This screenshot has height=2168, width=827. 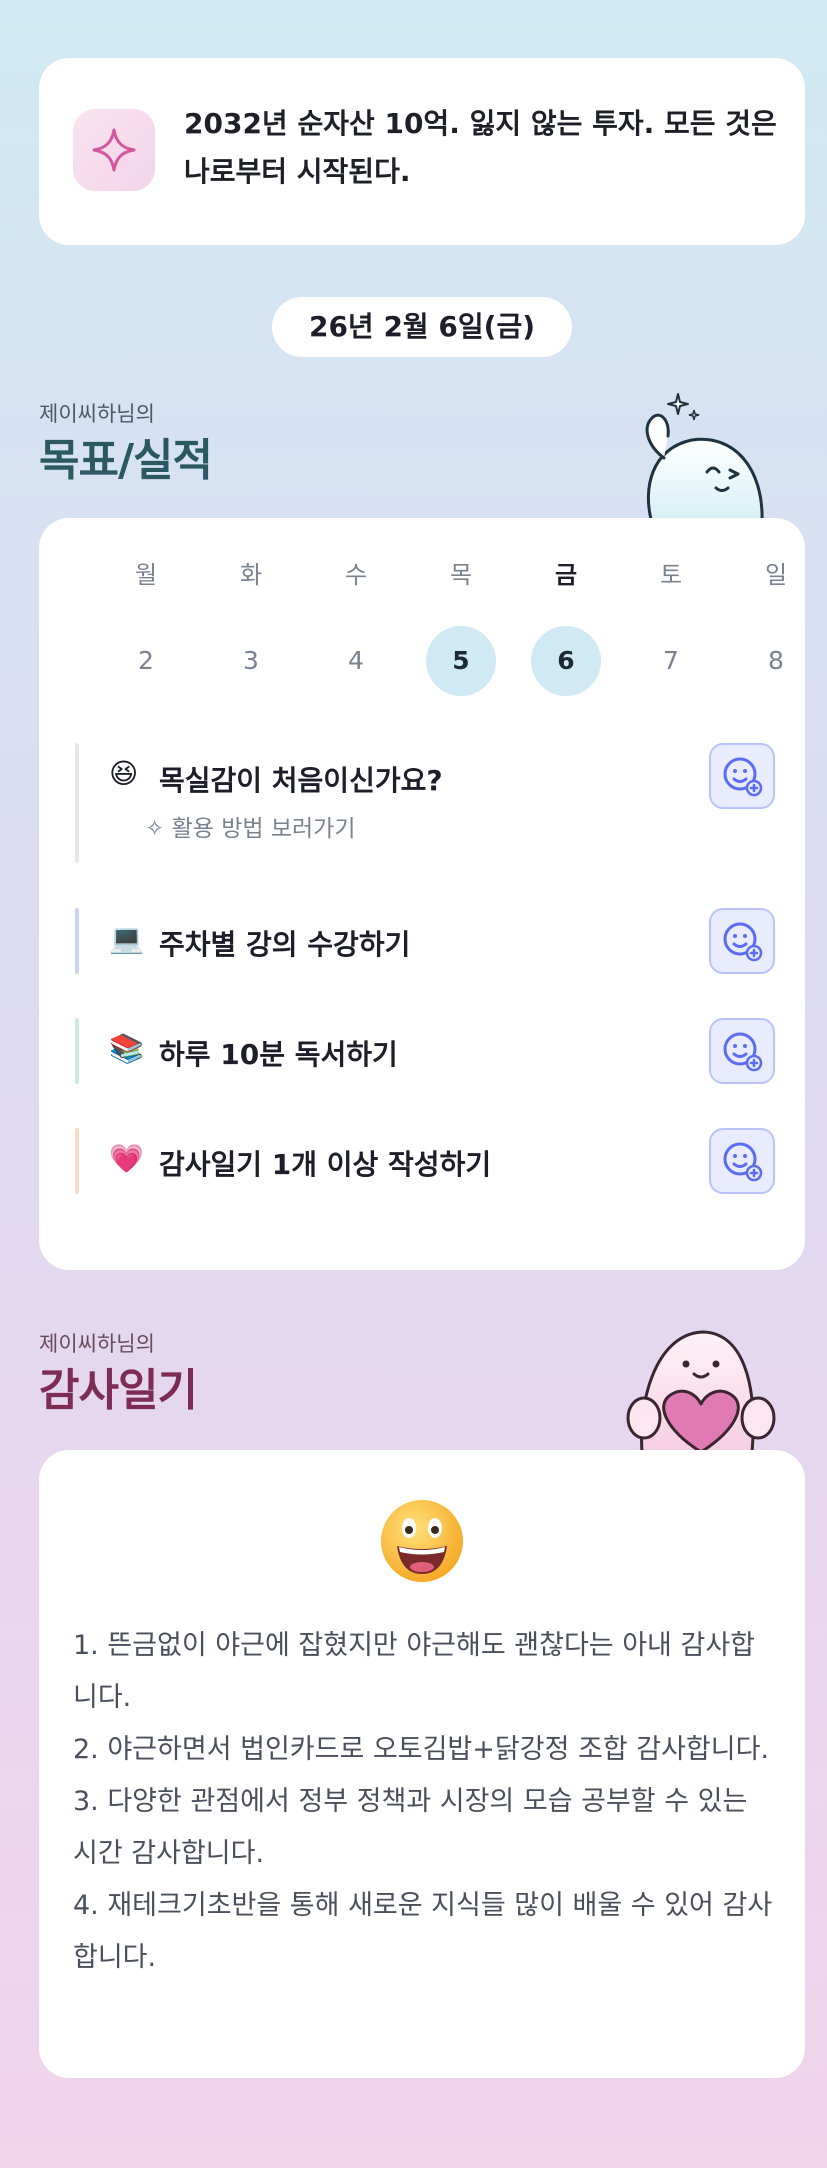 What do you see at coordinates (425, 1051) in the screenshot?
I see `task-item-reading: 📚 하루 10분 독서하기` at bounding box center [425, 1051].